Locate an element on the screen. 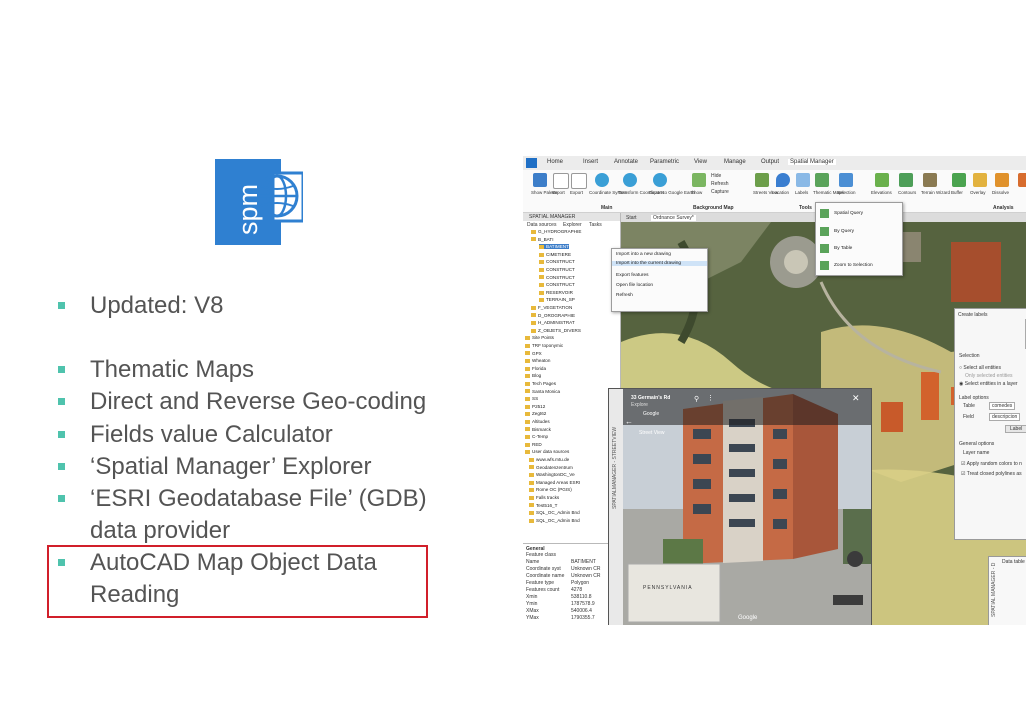 The width and height of the screenshot is (1026, 703). show-map-icon is located at coordinates (699, 180).